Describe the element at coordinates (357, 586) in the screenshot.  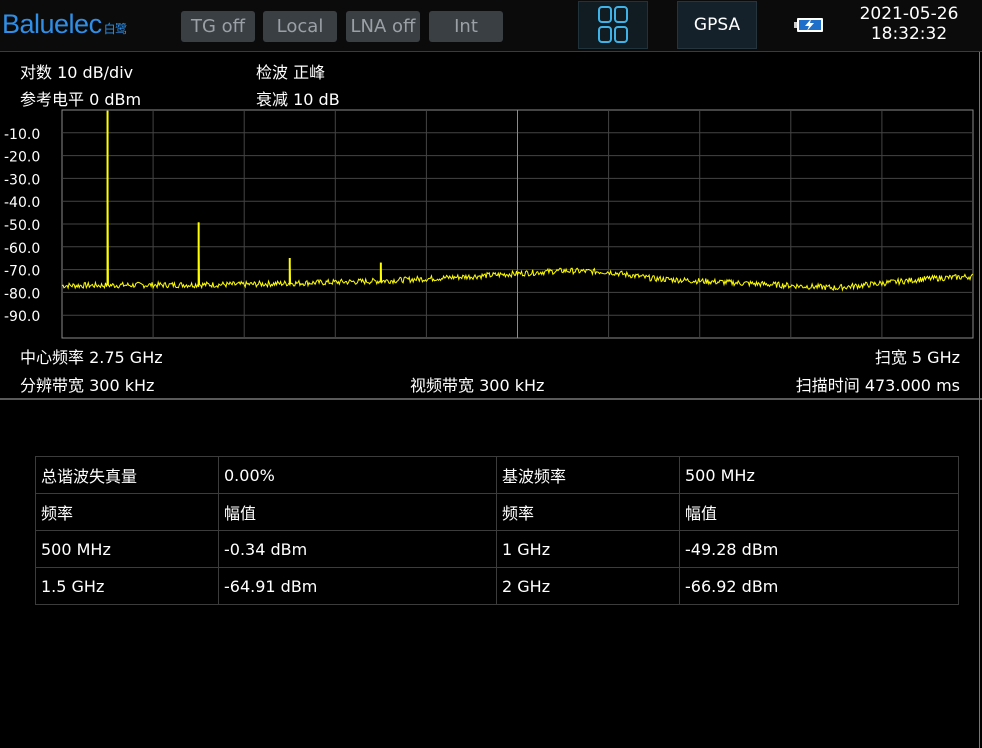
I see `table-cell: -64.91 dBm` at that location.